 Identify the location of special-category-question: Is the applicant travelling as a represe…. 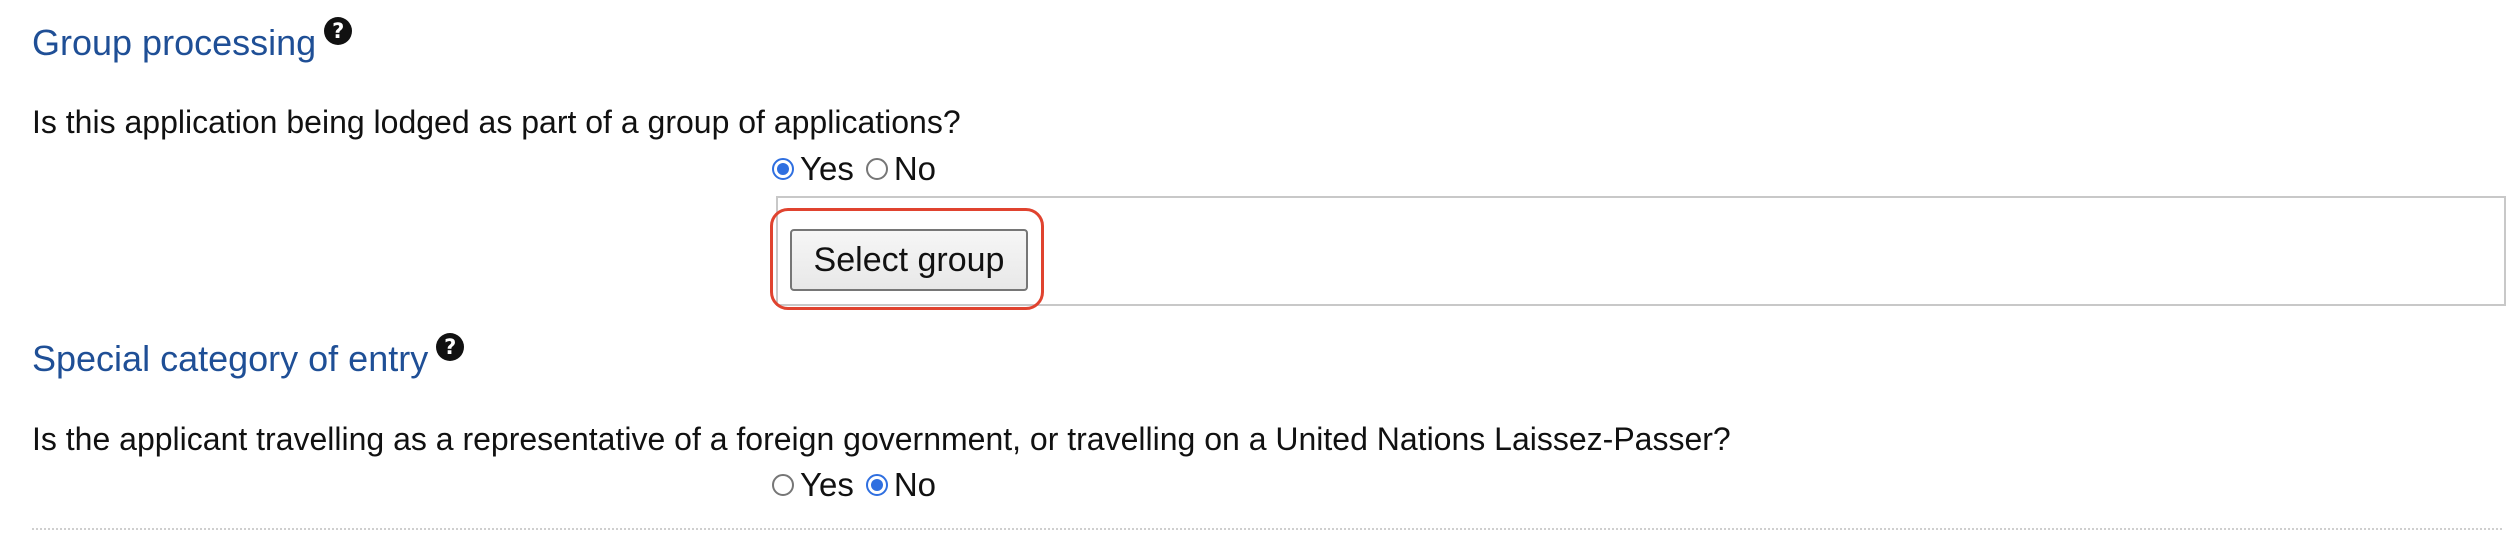
(881, 439).